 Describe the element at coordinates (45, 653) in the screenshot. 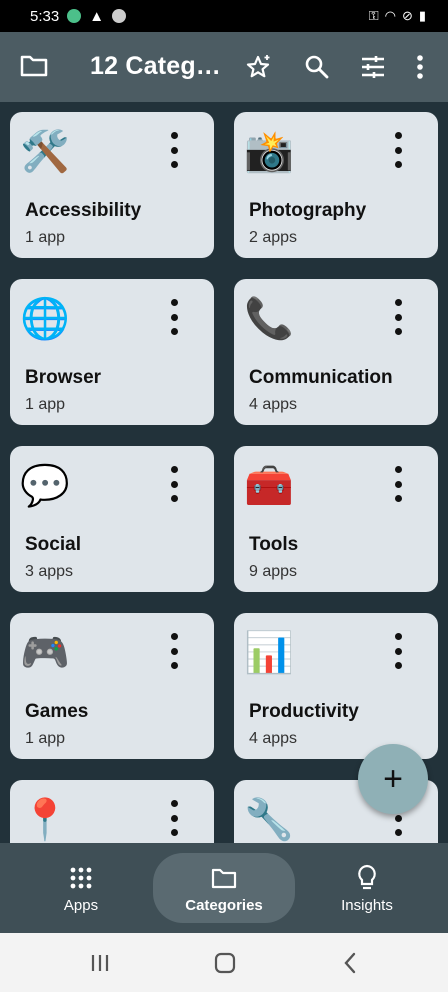

I see `game-controller-icon: 🎮` at that location.